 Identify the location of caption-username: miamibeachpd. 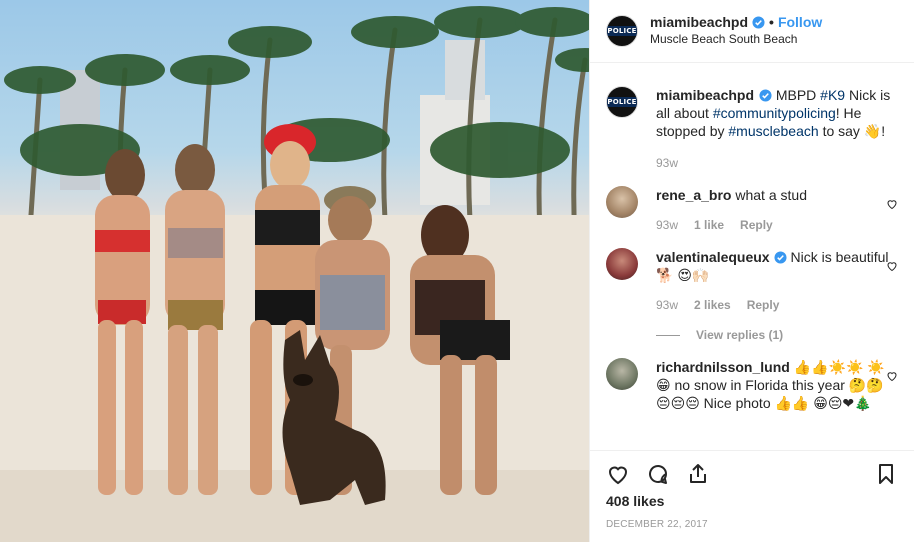
(705, 95).